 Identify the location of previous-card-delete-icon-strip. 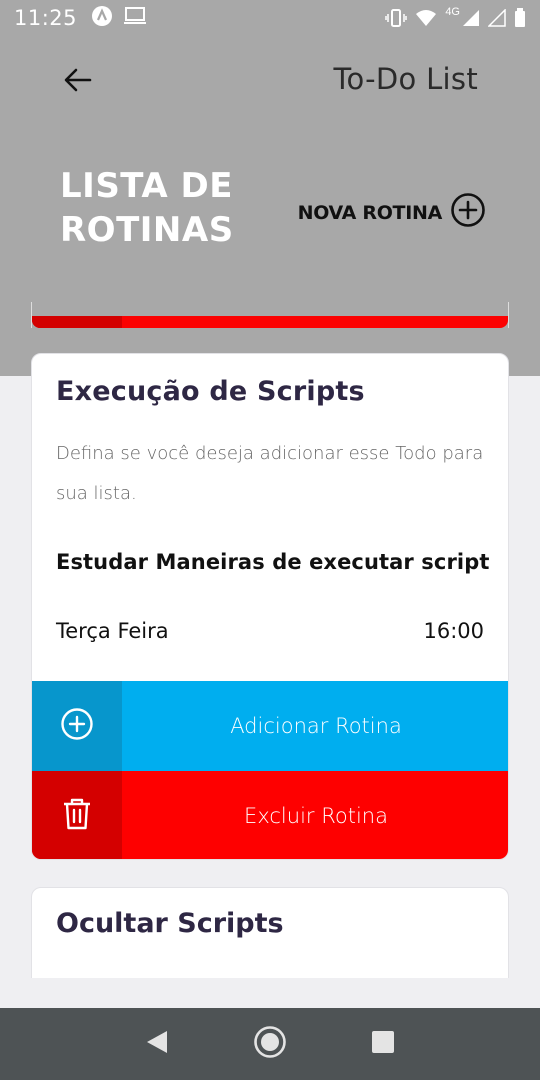
(77, 322).